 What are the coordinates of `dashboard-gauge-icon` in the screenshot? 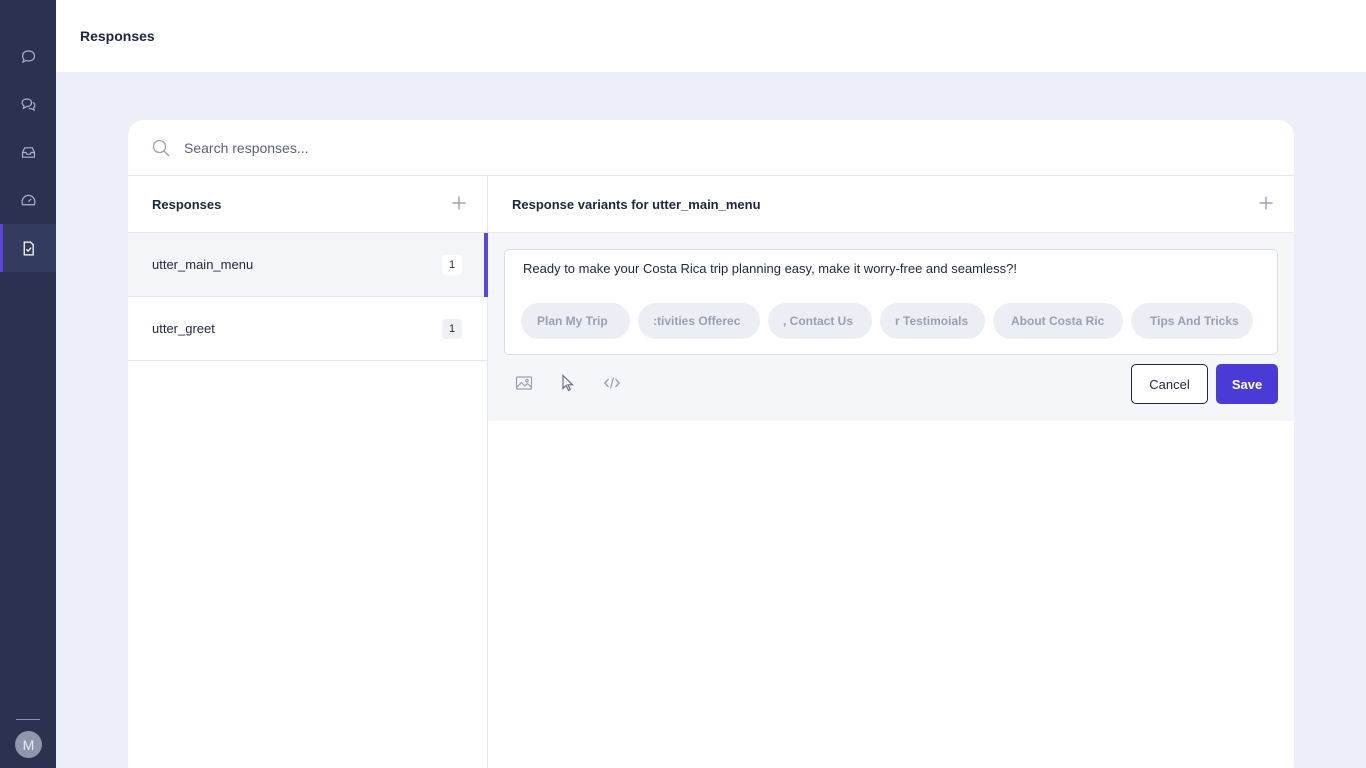 It's located at (28, 199).